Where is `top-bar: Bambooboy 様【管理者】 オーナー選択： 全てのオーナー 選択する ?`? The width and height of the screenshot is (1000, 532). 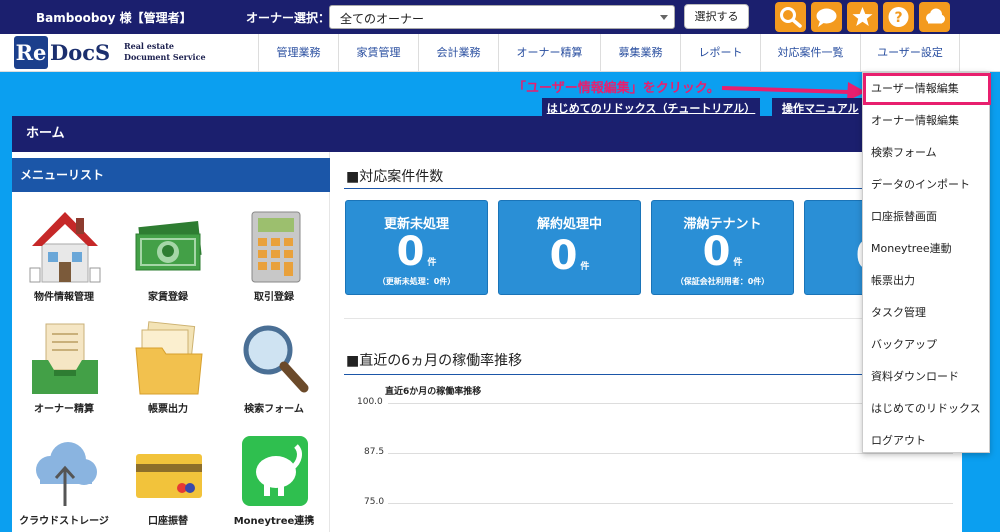
top-bar: Bambooboy 様【管理者】 オーナー選択： 全てのオーナー 選択する ? is located at coordinates (500, 17).